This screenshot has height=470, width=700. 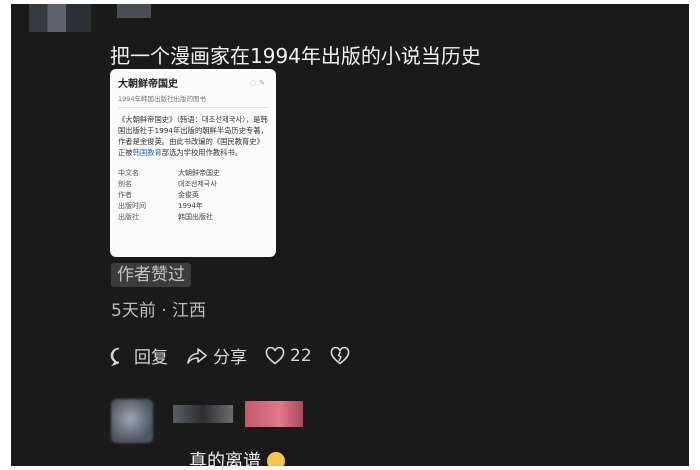 What do you see at coordinates (169, 173) in the screenshot?
I see `info-row: 中文名 大朝鲜帝国史` at bounding box center [169, 173].